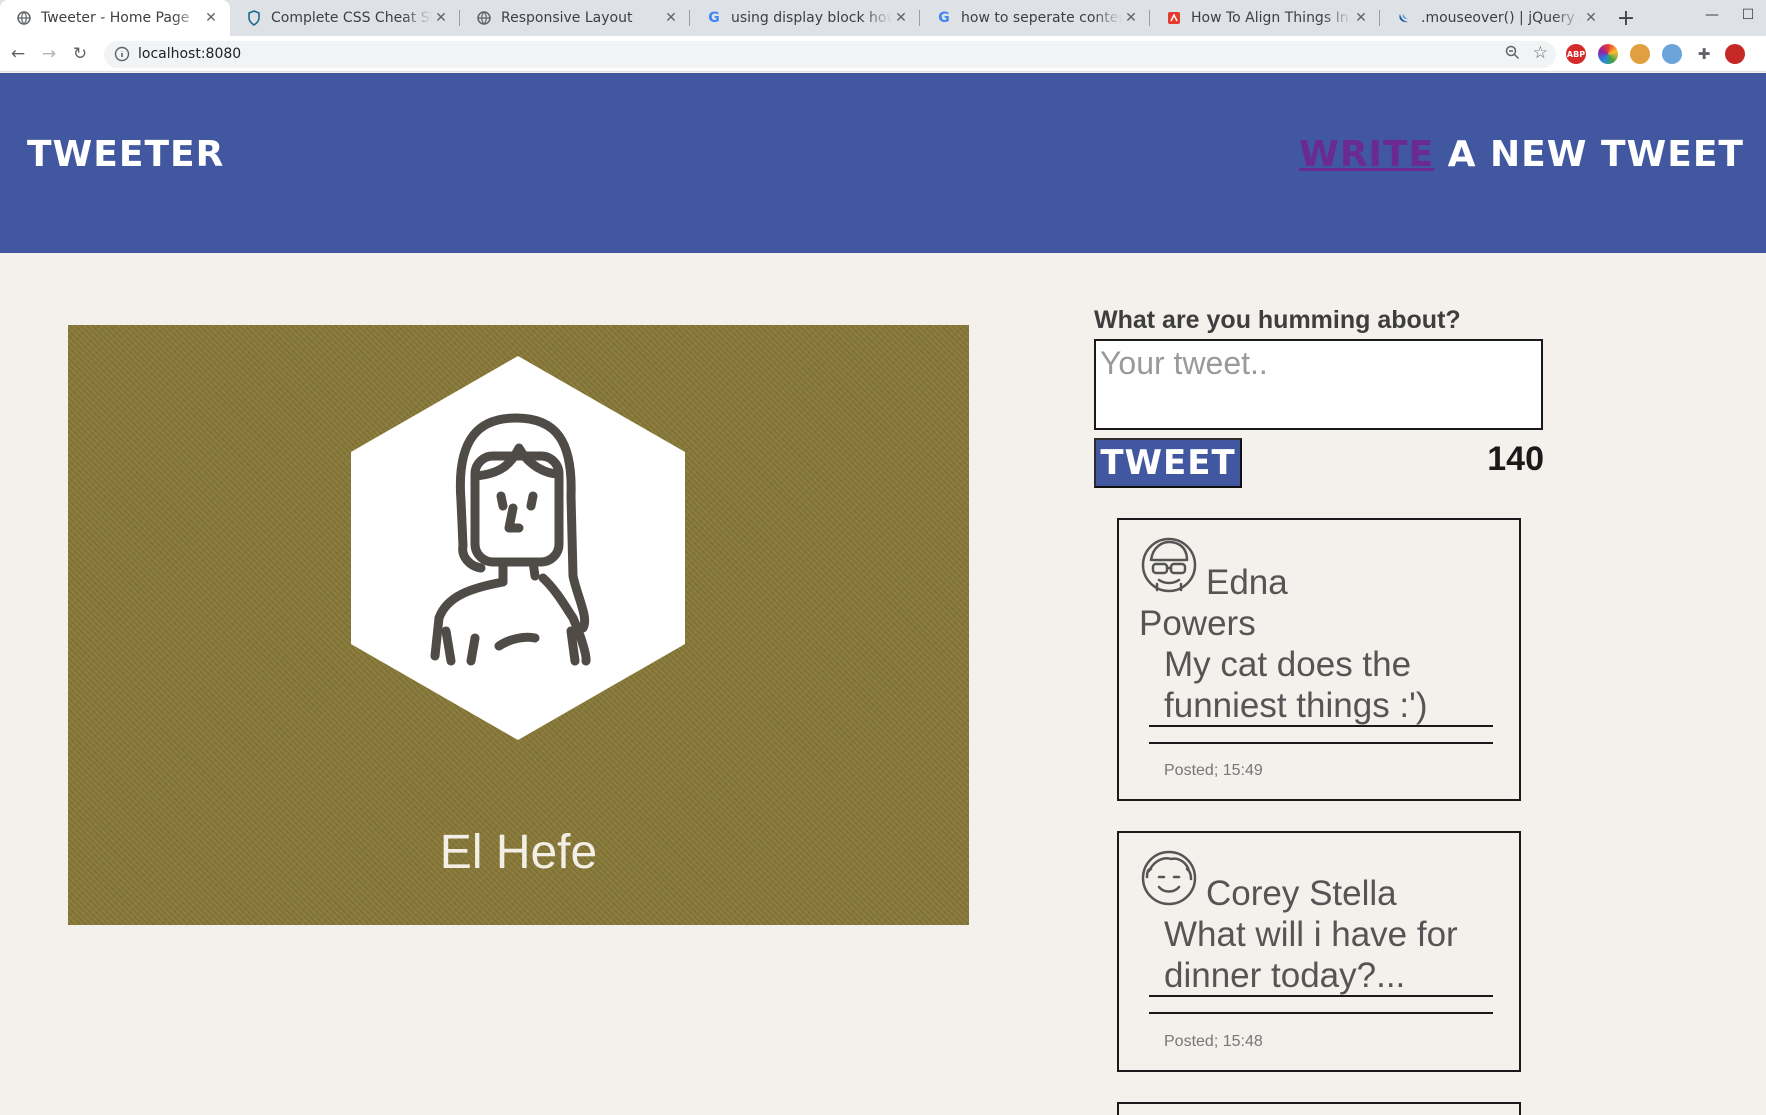 Image resolution: width=1766 pixels, height=1115 pixels. Describe the element at coordinates (125, 154) in the screenshot. I see `brand-logo: TWEETER` at that location.